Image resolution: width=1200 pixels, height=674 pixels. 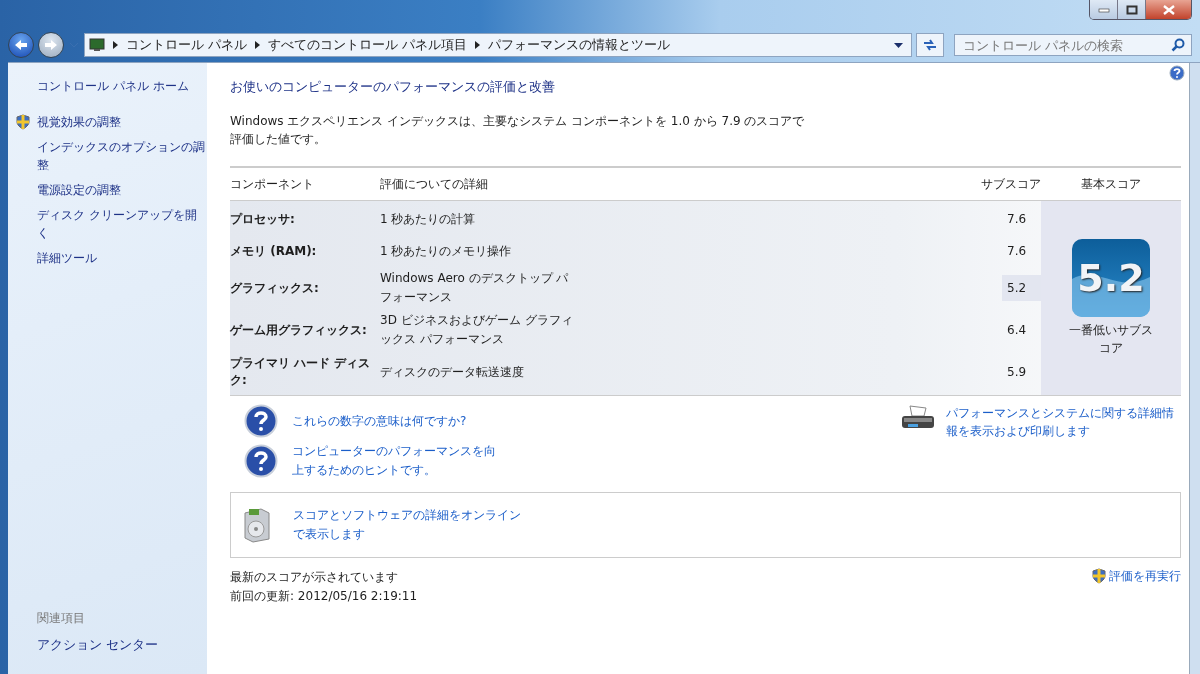 What do you see at coordinates (1063, 422) in the screenshot?
I see `print-link: パフォーマンスとシステムに関する詳細情報を表示および印刷します` at bounding box center [1063, 422].